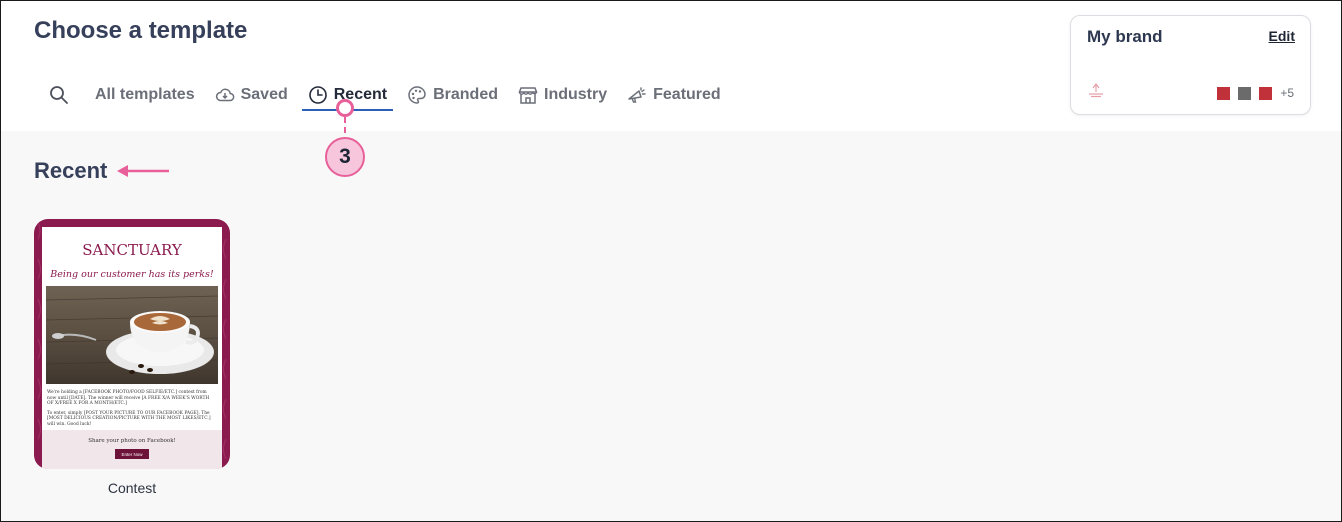 This screenshot has width=1342, height=522. What do you see at coordinates (465, 94) in the screenshot?
I see `tab-label: Branded` at bounding box center [465, 94].